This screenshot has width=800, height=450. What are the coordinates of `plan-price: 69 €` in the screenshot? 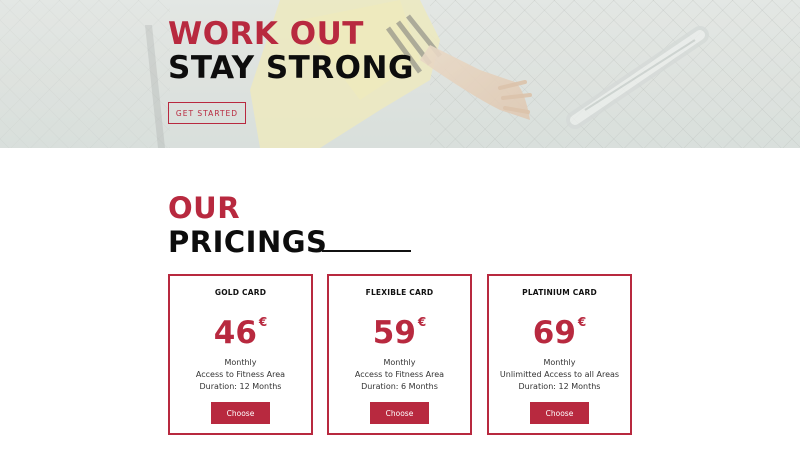 It's located at (559, 333).